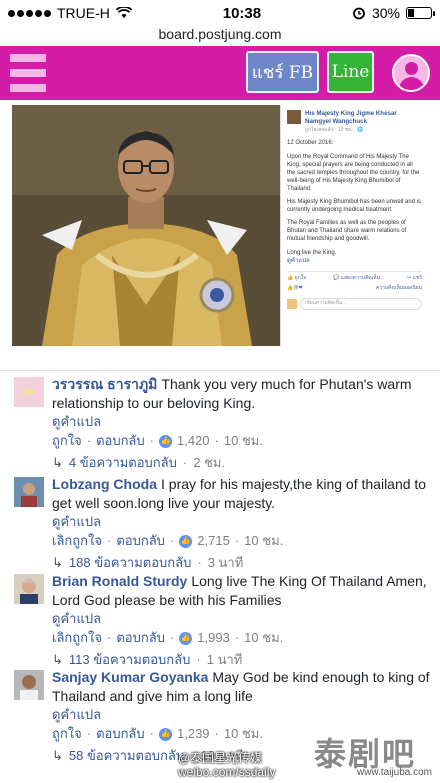 The width and height of the screenshot is (440, 783). I want to click on carrier-label: TRUE-H, so click(83, 13).